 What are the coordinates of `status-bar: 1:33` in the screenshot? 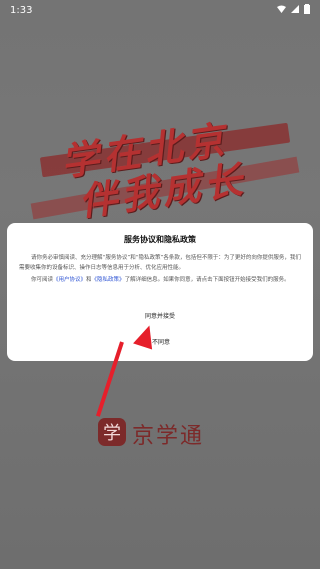 It's located at (160, 10).